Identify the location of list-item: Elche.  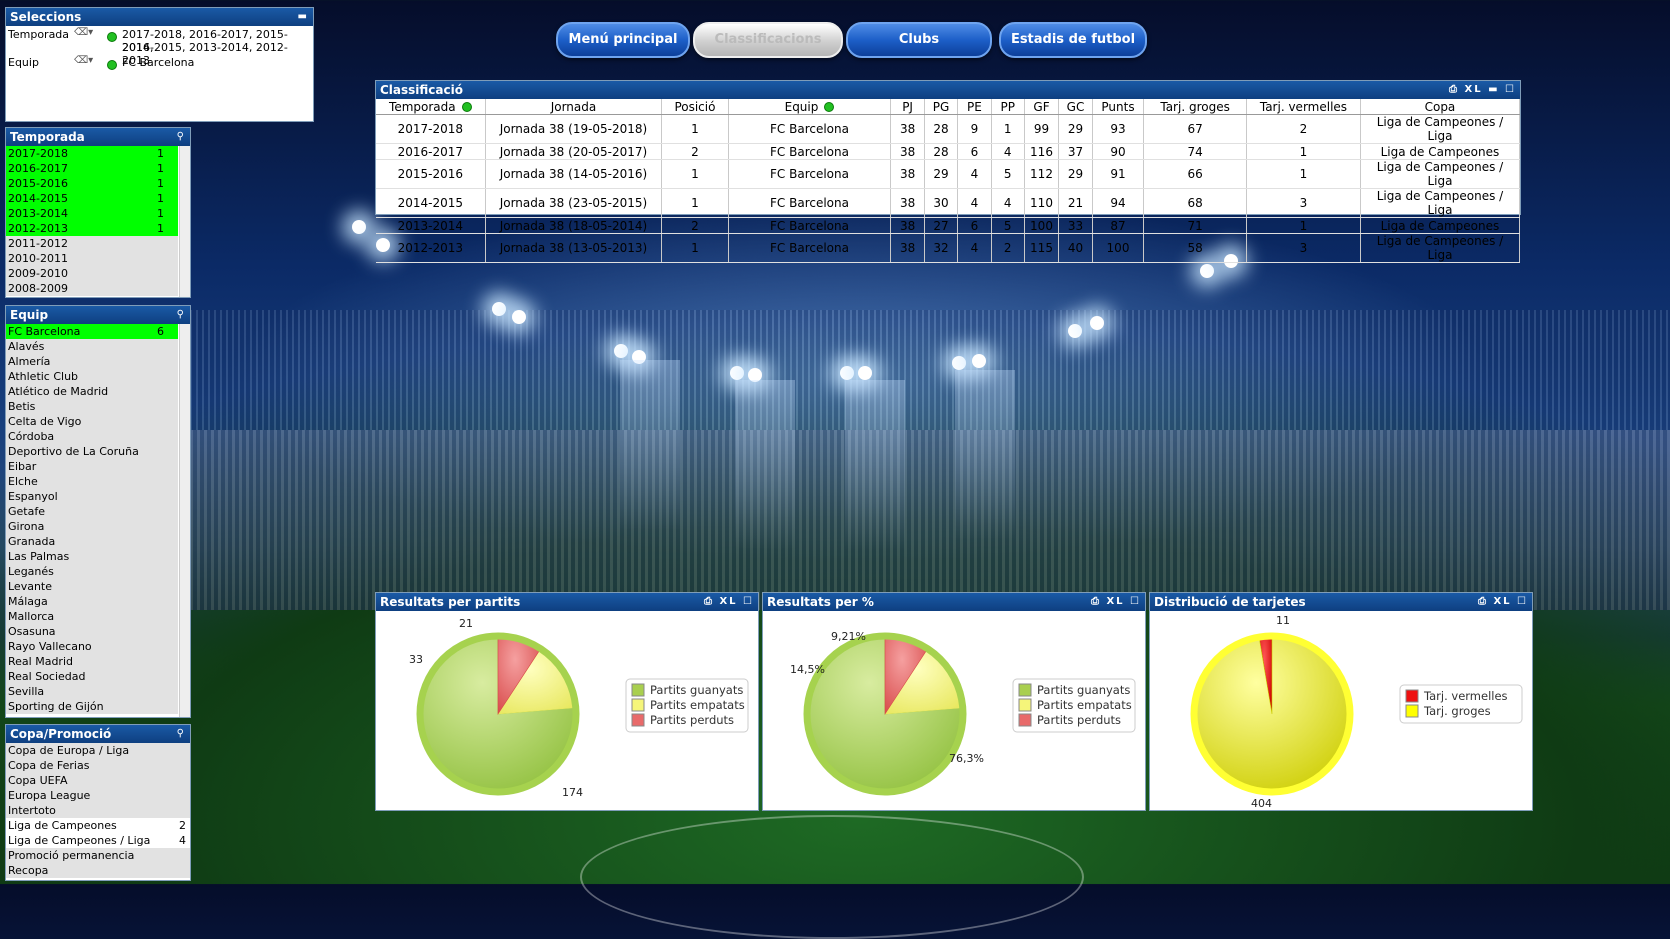
(92, 481).